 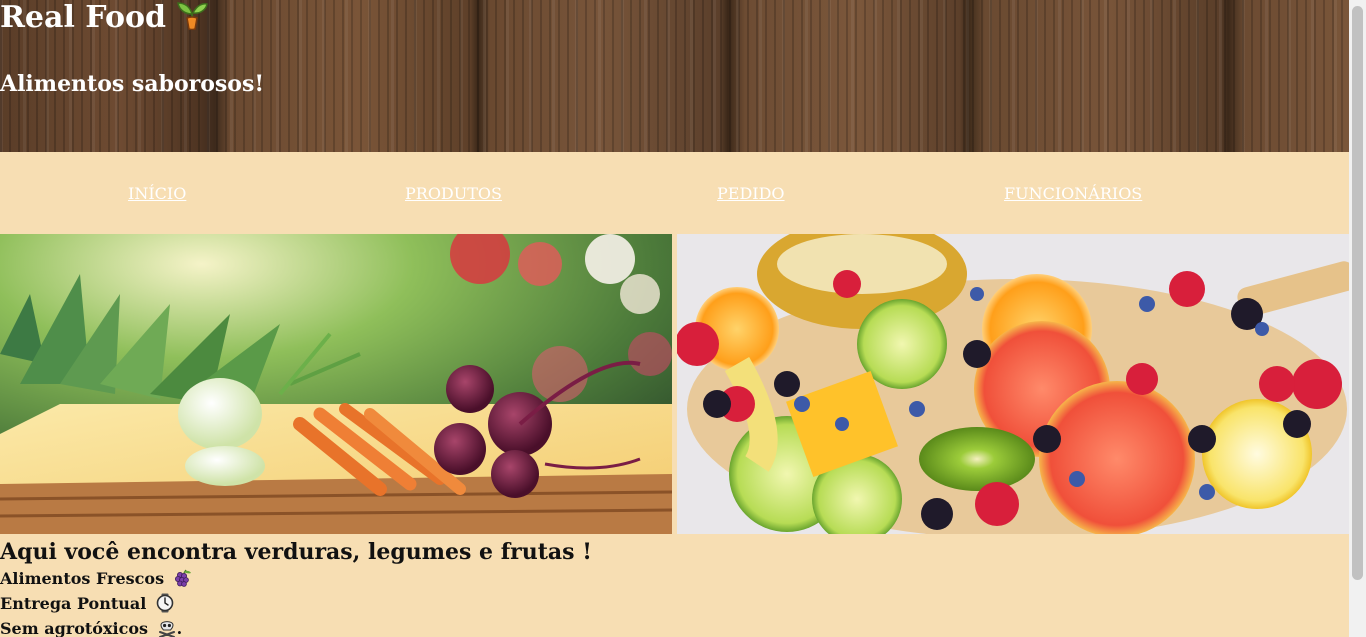 What do you see at coordinates (179, 628) in the screenshot?
I see `feature-suffix: .` at bounding box center [179, 628].